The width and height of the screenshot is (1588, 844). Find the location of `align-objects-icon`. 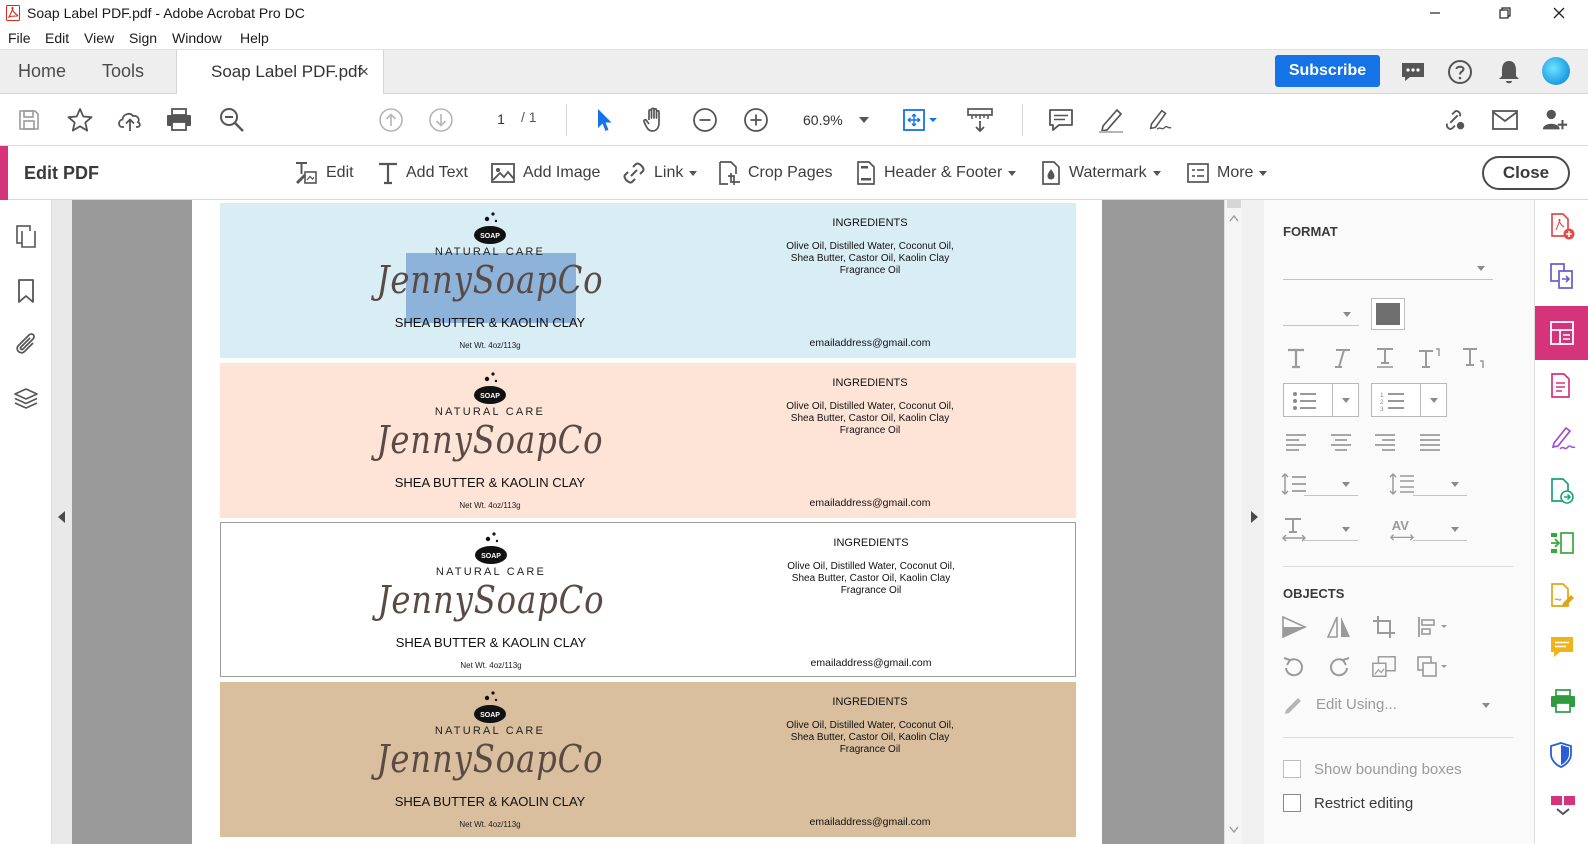

align-objects-icon is located at coordinates (1433, 627).